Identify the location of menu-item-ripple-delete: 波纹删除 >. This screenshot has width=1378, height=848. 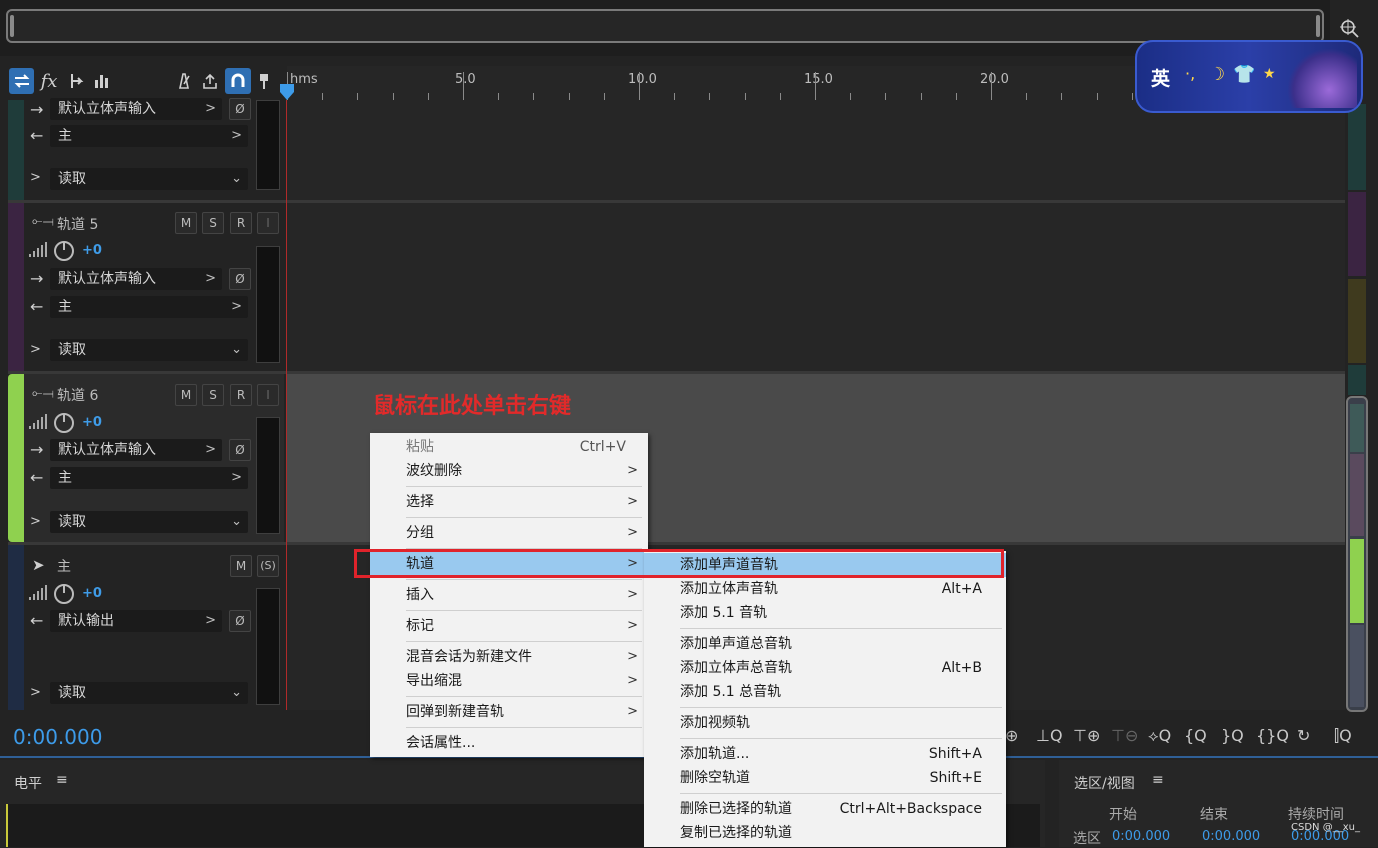
(509, 471).